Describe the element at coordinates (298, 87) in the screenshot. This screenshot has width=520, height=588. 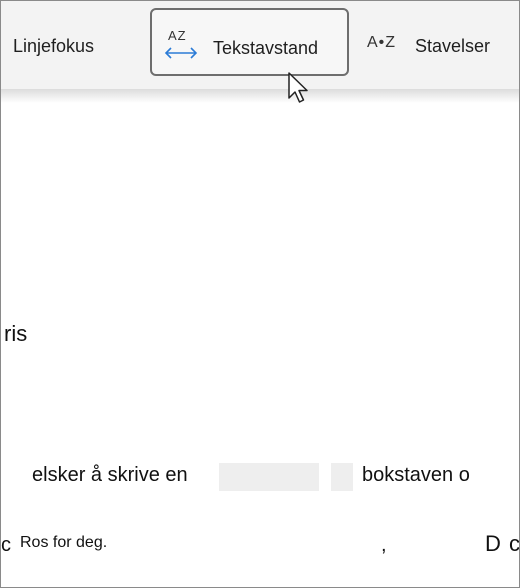
I see `mouse-pointer-icon` at that location.